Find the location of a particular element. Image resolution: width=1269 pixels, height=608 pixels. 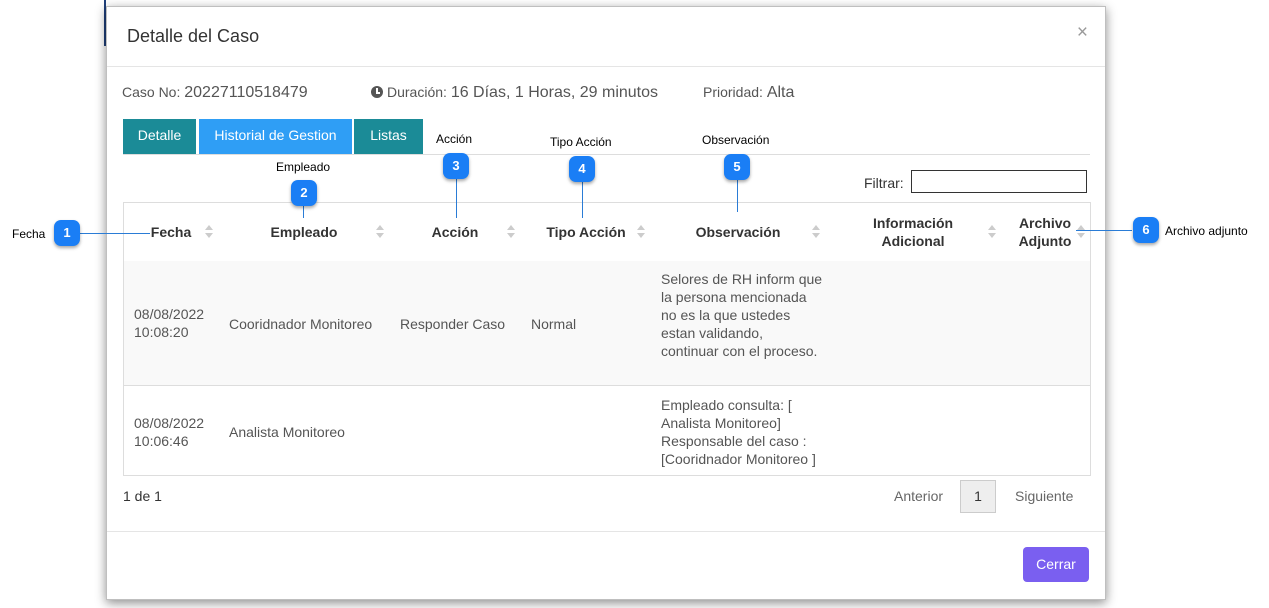

annotation-label-empleado: Empleado is located at coordinates (303, 167).